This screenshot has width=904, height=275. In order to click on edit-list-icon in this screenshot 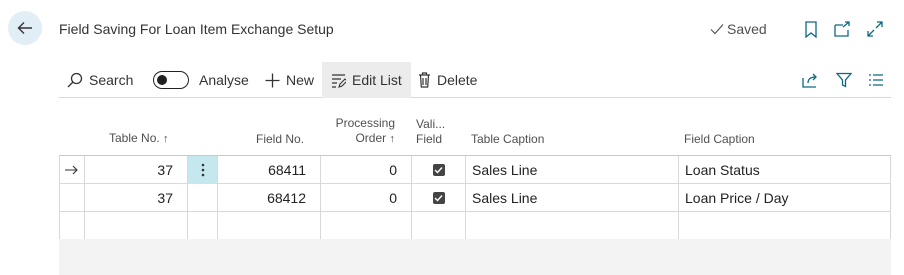, I will do `click(339, 80)`.